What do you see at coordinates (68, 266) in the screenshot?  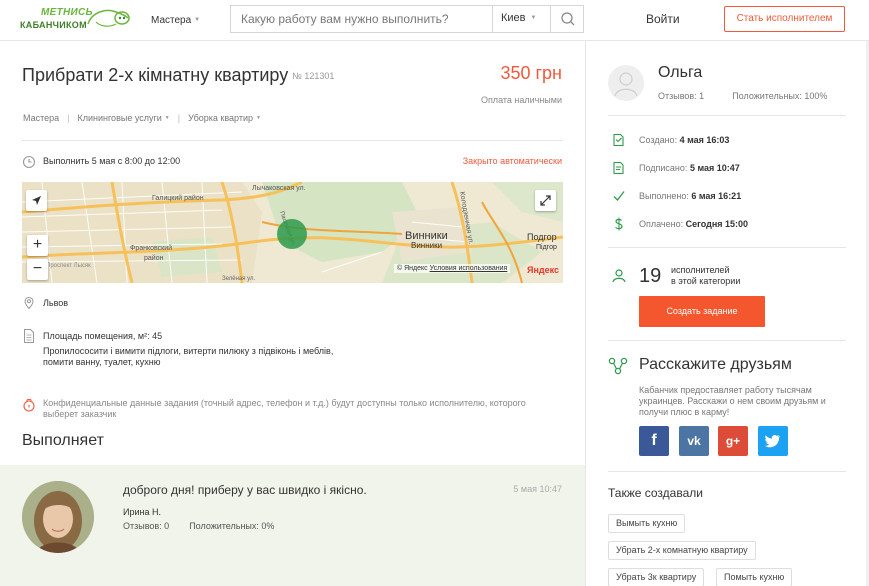 I see `map-label-prospect: Проспект Лысяк` at bounding box center [68, 266].